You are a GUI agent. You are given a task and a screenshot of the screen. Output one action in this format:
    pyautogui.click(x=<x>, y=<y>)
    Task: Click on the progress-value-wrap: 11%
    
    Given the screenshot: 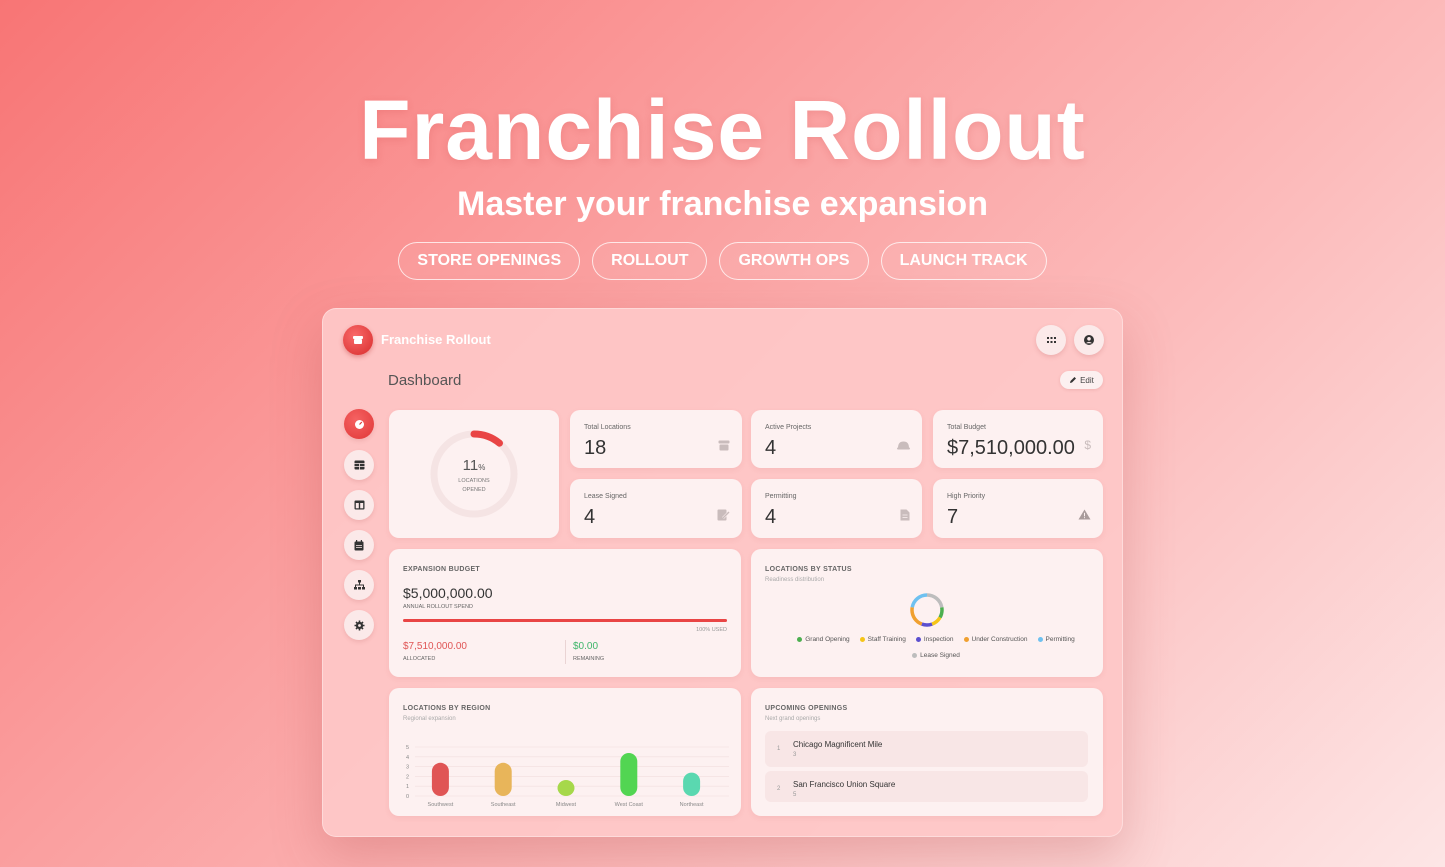 What is the action you would take?
    pyautogui.click(x=474, y=466)
    